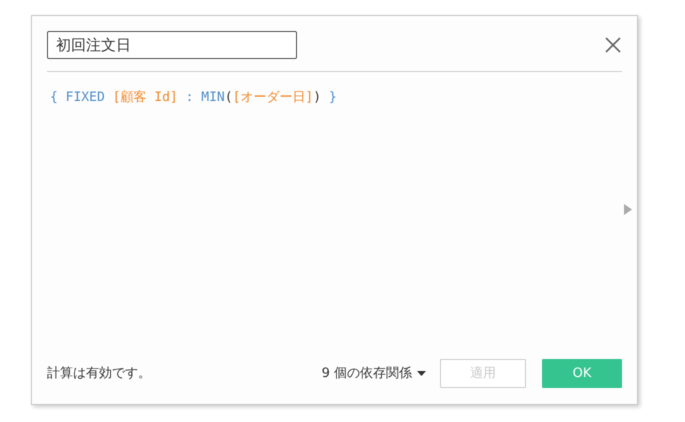 Image resolution: width=685 pixels, height=422 pixels. Describe the element at coordinates (374, 374) in the screenshot. I see `dependencies-dropdown: 9 個の依存関係` at that location.